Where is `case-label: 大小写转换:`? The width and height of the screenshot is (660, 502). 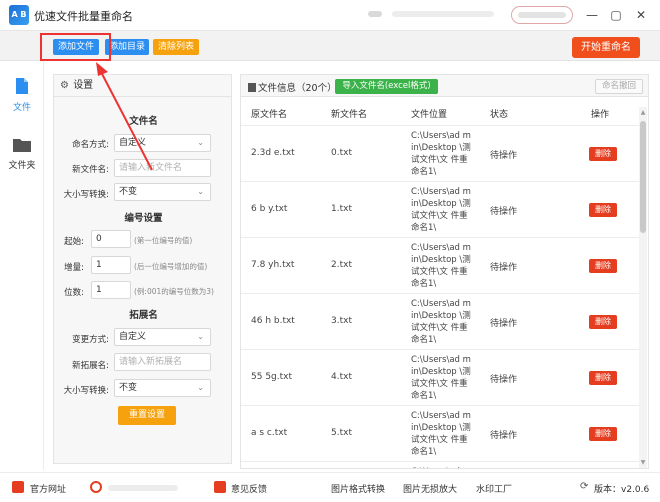 case-label: 大小写转换: is located at coordinates (86, 195).